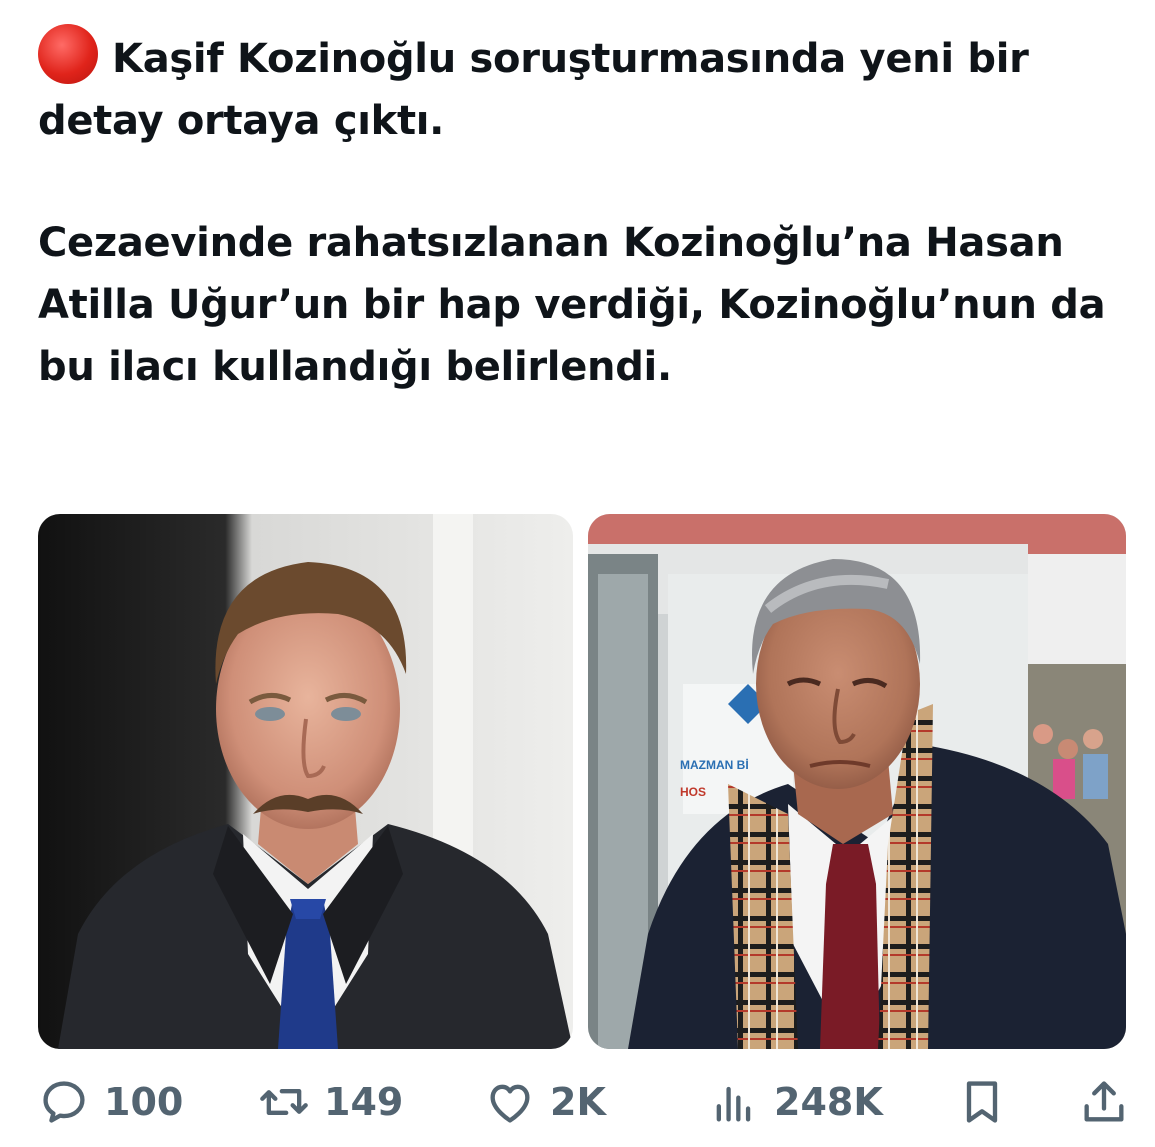 The width and height of the screenshot is (1155, 1147). I want to click on like-button: 2K, so click(545, 1102).